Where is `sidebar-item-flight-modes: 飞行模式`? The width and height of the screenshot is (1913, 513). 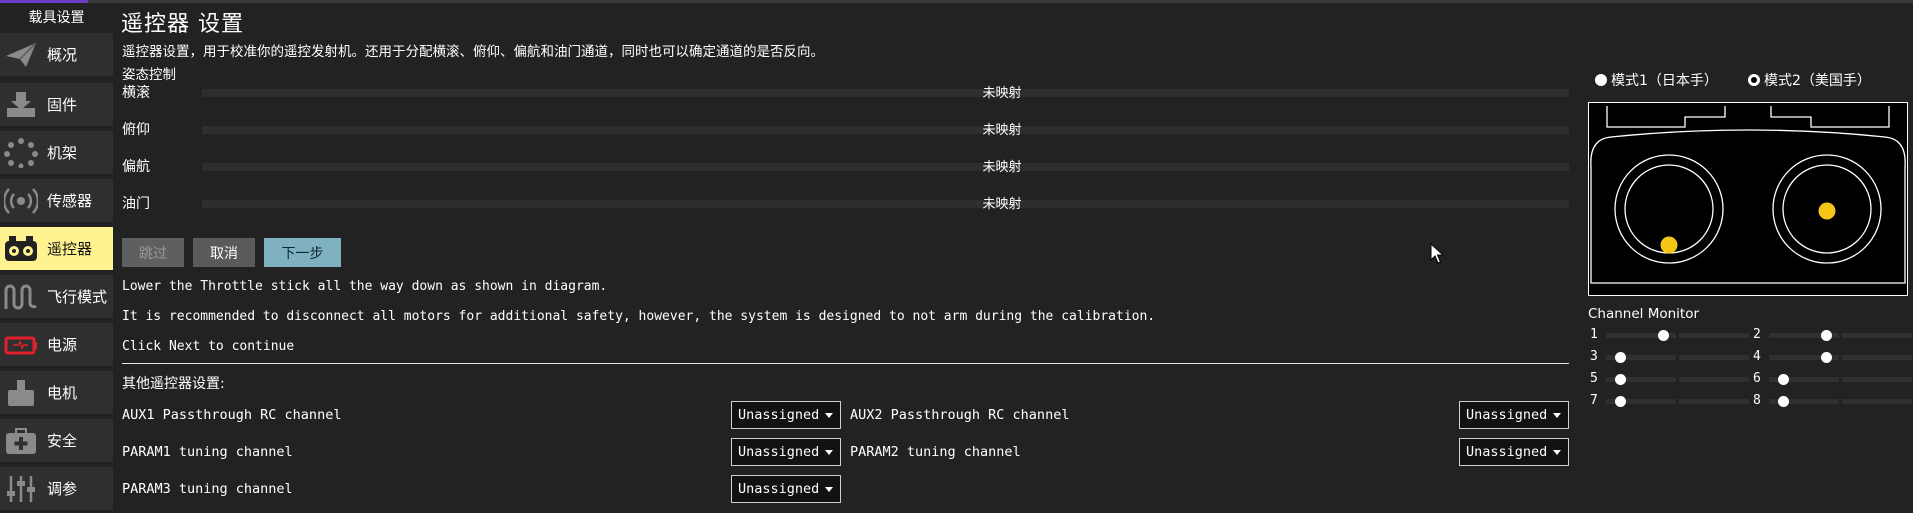
sidebar-item-flight-modes: 飞行模式 is located at coordinates (56, 296).